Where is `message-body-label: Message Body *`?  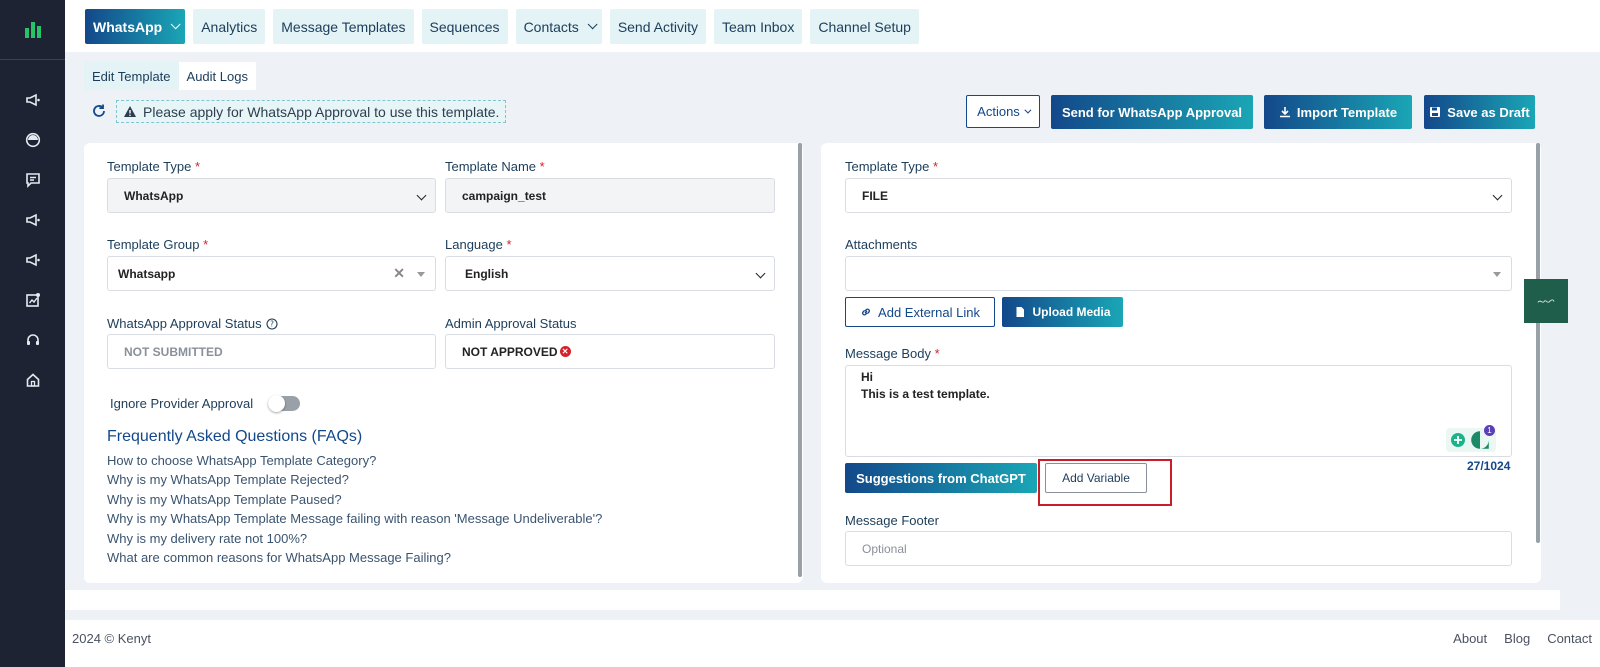 message-body-label: Message Body * is located at coordinates (892, 353).